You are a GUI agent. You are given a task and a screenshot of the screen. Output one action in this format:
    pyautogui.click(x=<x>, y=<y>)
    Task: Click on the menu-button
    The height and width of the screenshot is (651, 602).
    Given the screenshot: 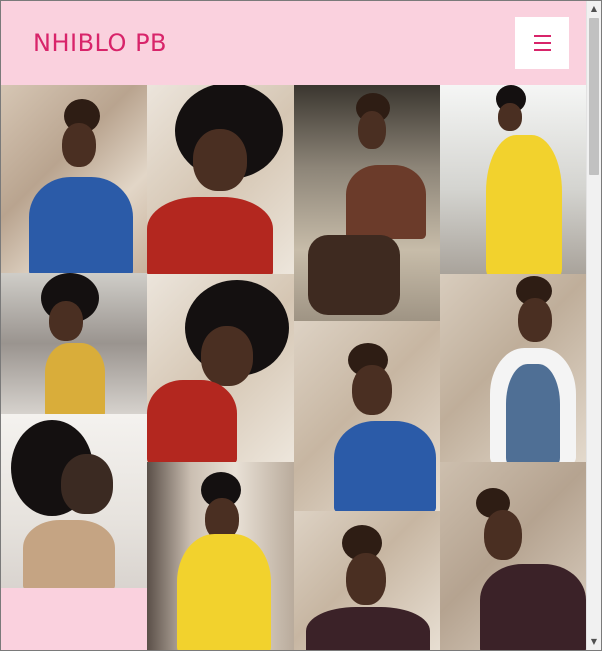 What is the action you would take?
    pyautogui.click(x=542, y=43)
    